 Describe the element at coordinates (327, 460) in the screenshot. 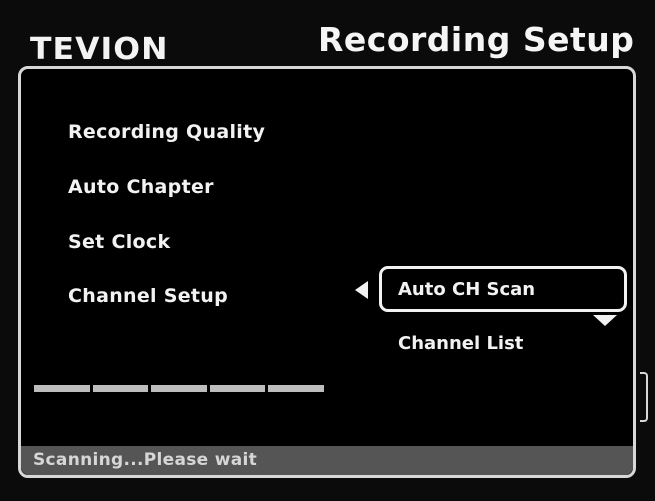

I see `status-bar: Scanning...Please wait` at that location.